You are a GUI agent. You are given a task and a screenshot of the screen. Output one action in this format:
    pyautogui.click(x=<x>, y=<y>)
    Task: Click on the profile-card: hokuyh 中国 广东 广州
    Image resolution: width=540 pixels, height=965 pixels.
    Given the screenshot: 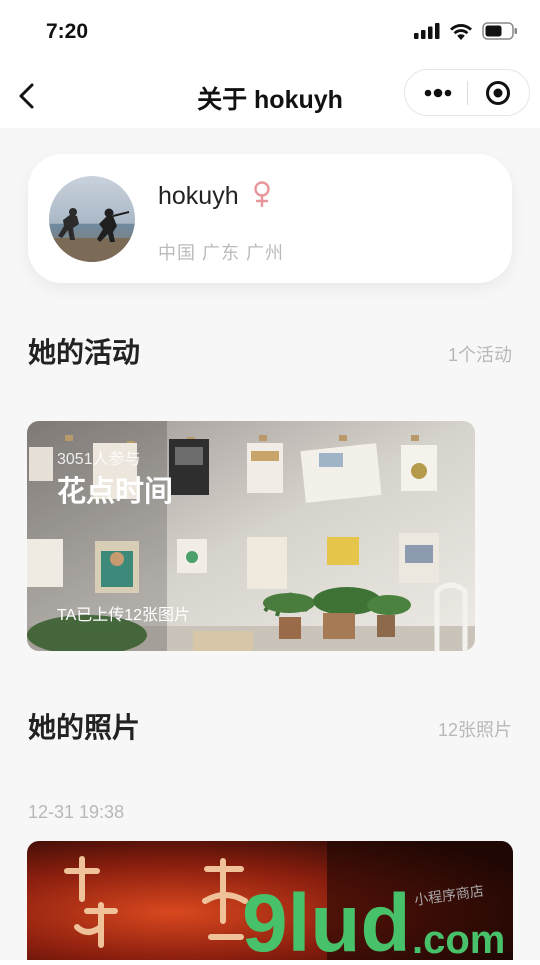 What is the action you would take?
    pyautogui.click(x=270, y=218)
    